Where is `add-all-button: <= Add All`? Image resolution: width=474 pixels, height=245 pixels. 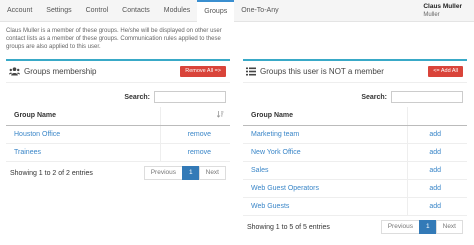
add-all-button: <= Add All is located at coordinates (445, 71).